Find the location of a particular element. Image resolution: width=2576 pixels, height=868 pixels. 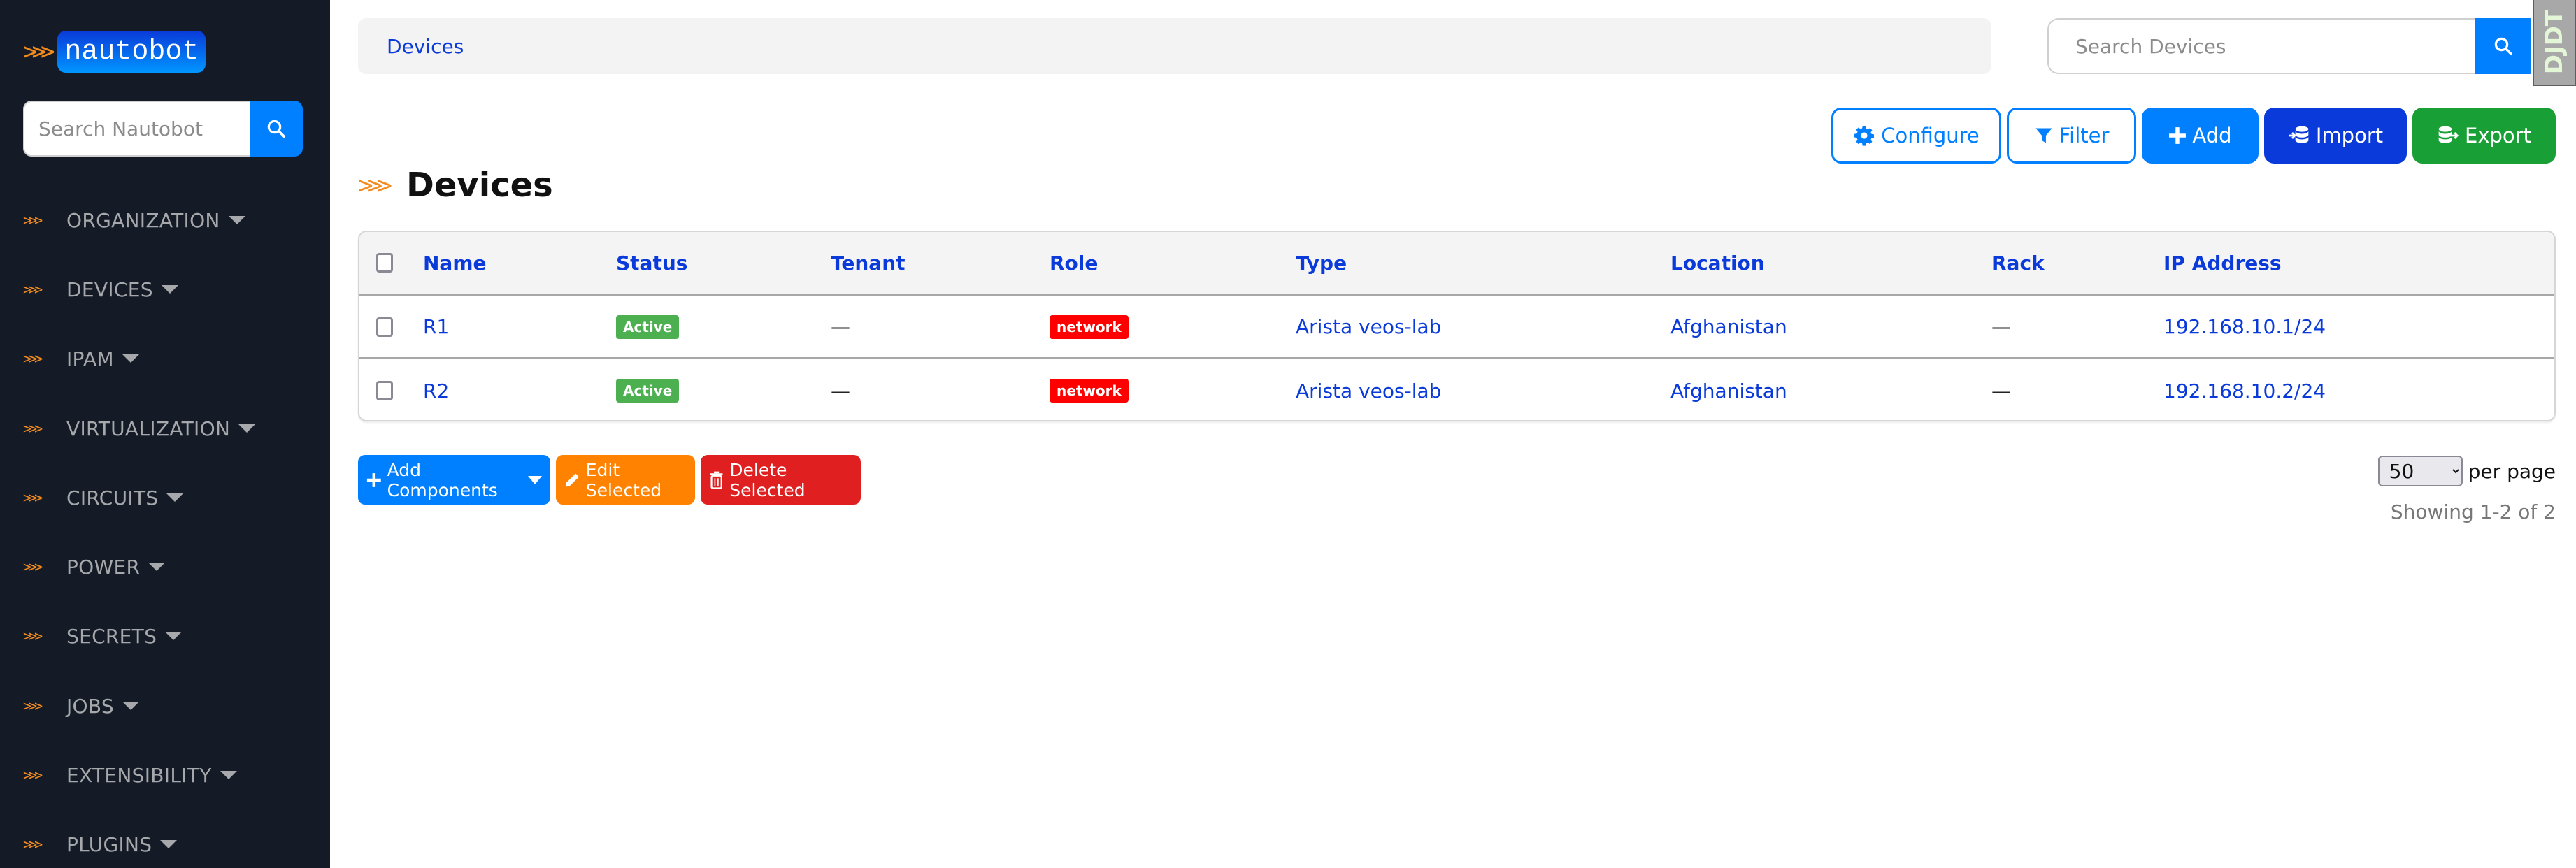

sidebar-search-button is located at coordinates (276, 129).